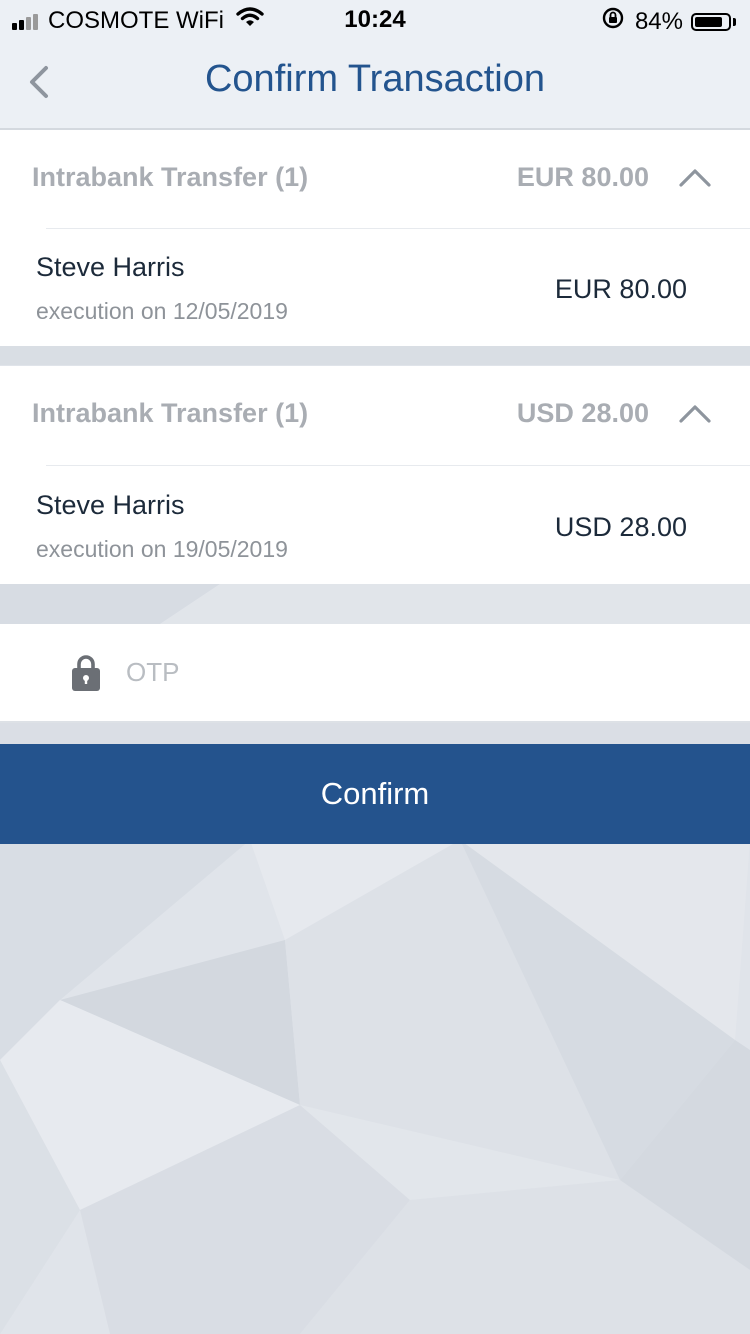 The width and height of the screenshot is (750, 1334). What do you see at coordinates (582, 413) in the screenshot?
I see `transfer-group-total: USD 28.00` at bounding box center [582, 413].